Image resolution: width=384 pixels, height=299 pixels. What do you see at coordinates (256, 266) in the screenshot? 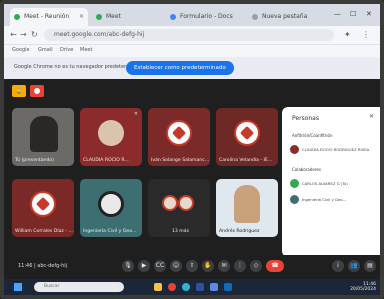
I see `activities-icon: ◇` at bounding box center [256, 266].